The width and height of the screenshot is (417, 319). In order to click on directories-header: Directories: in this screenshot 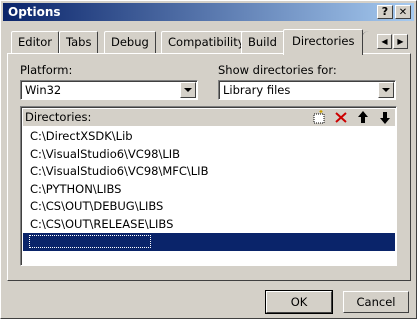, I will do `click(209, 117)`.